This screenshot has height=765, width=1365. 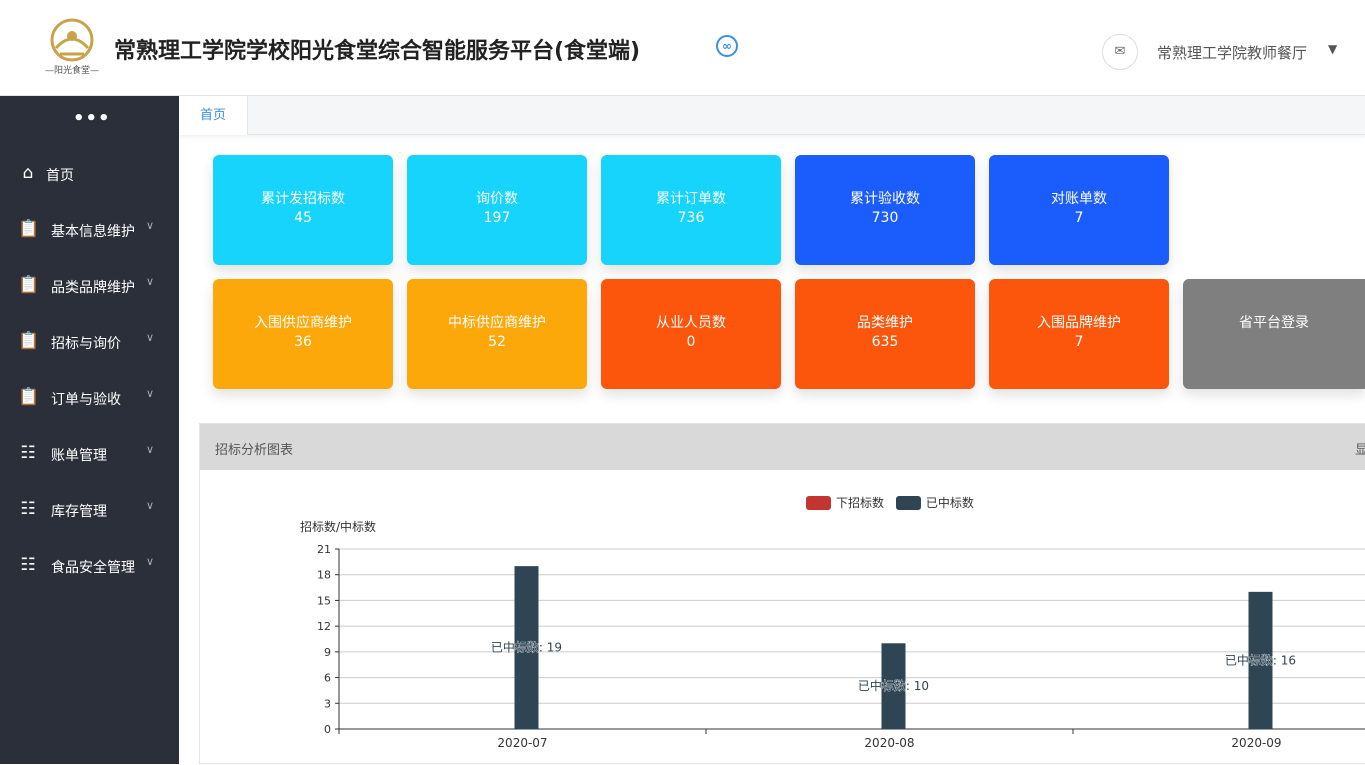 I want to click on app-title: 常熟理工学院学校阳光食堂综合智能服务平台(食堂端), so click(x=377, y=51).